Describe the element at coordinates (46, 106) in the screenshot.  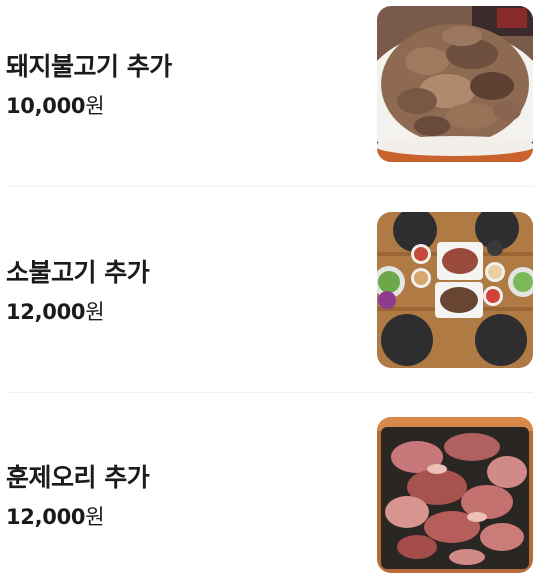
I see `price-number: 10,000` at that location.